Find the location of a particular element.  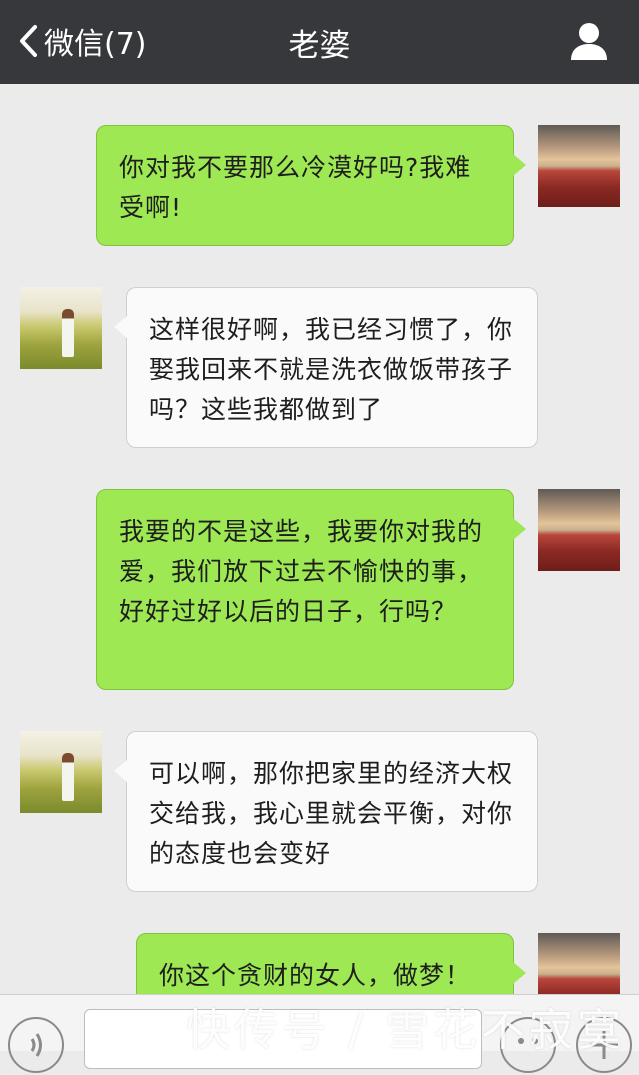

person-icon is located at coordinates (589, 41).